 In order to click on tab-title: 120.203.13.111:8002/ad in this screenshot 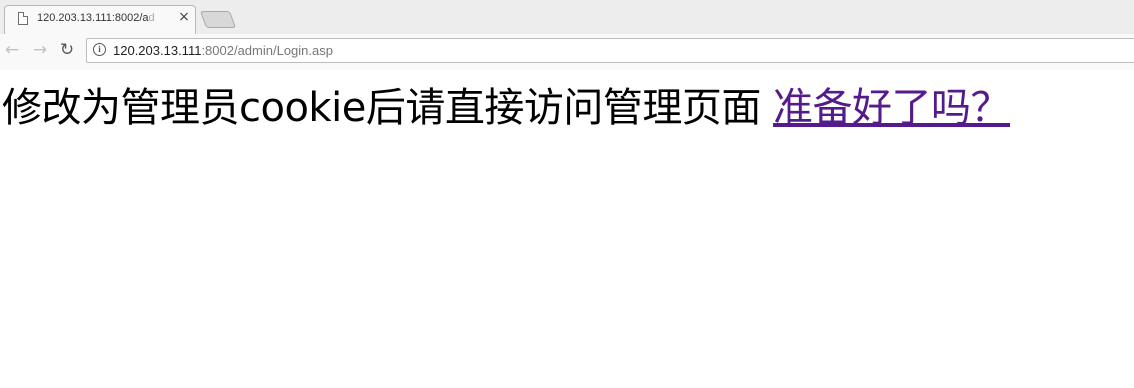, I will do `click(96, 18)`.